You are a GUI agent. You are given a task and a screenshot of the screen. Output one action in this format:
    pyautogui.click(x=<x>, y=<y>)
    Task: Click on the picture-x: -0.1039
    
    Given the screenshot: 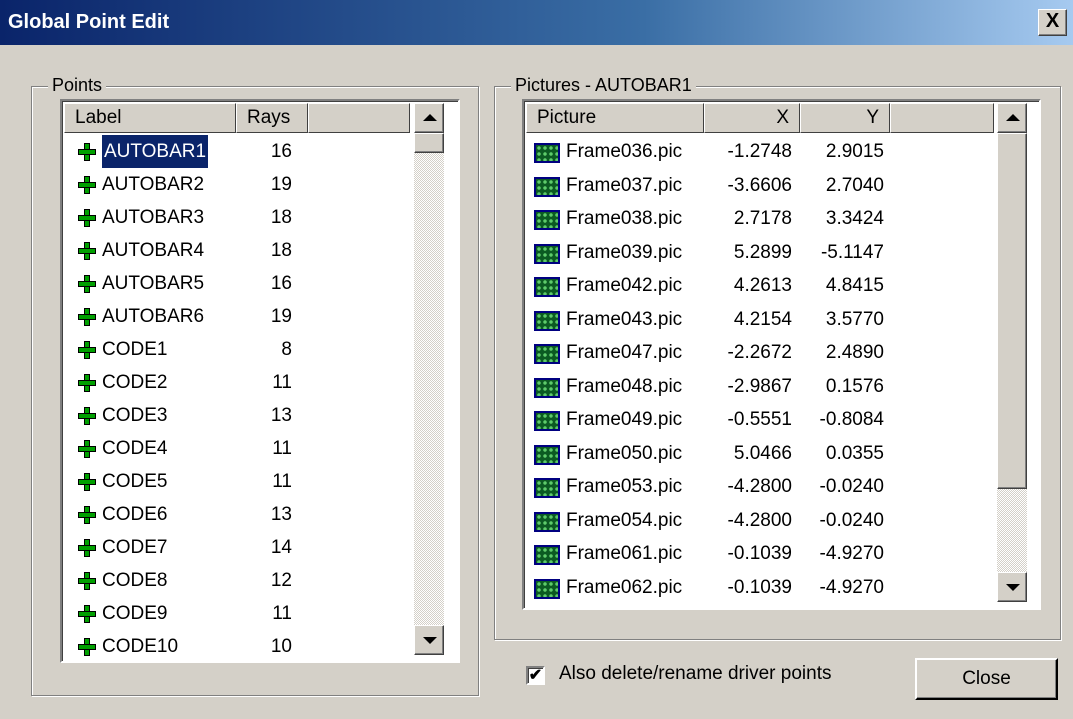 What is the action you would take?
    pyautogui.click(x=759, y=553)
    